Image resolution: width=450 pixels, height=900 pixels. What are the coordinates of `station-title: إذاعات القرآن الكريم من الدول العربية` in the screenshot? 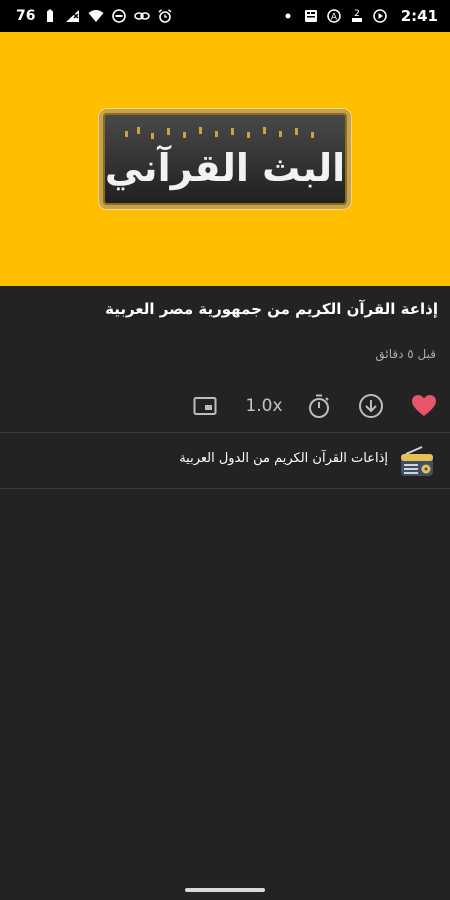 It's located at (283, 458).